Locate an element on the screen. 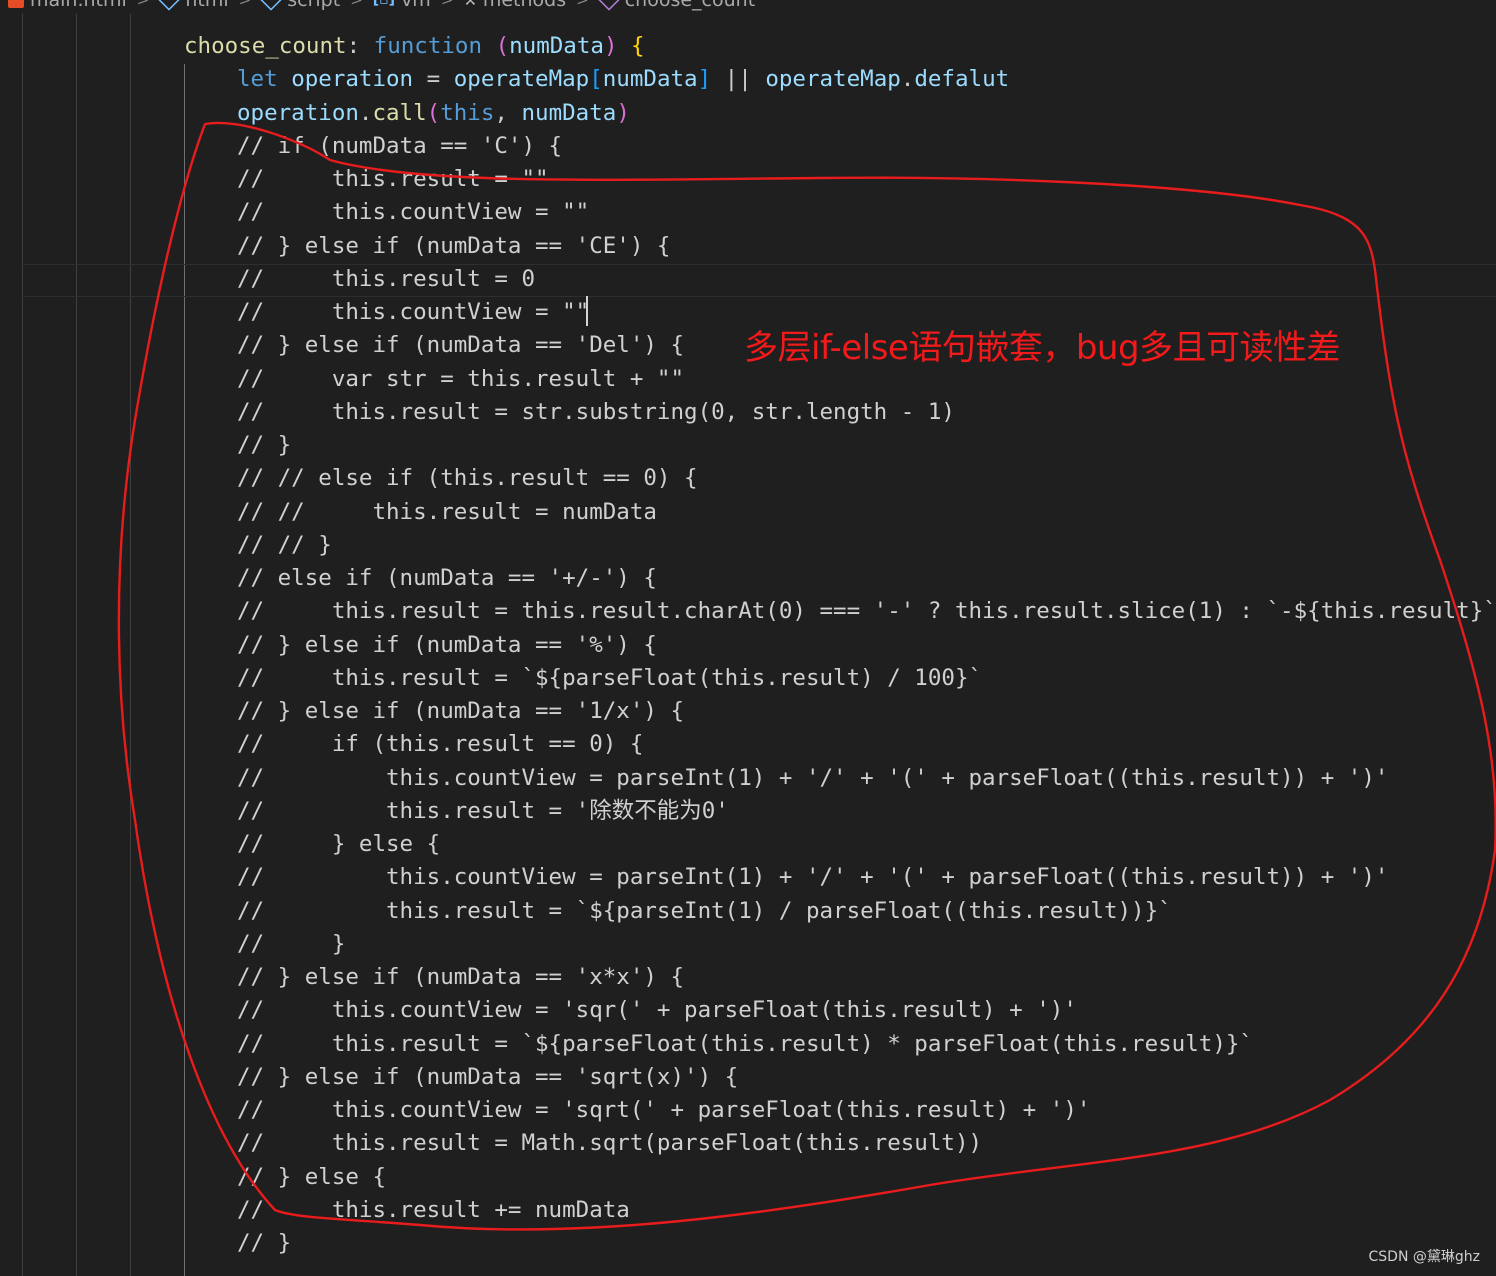  breadcrumb-item-script: script is located at coordinates (300, 5).